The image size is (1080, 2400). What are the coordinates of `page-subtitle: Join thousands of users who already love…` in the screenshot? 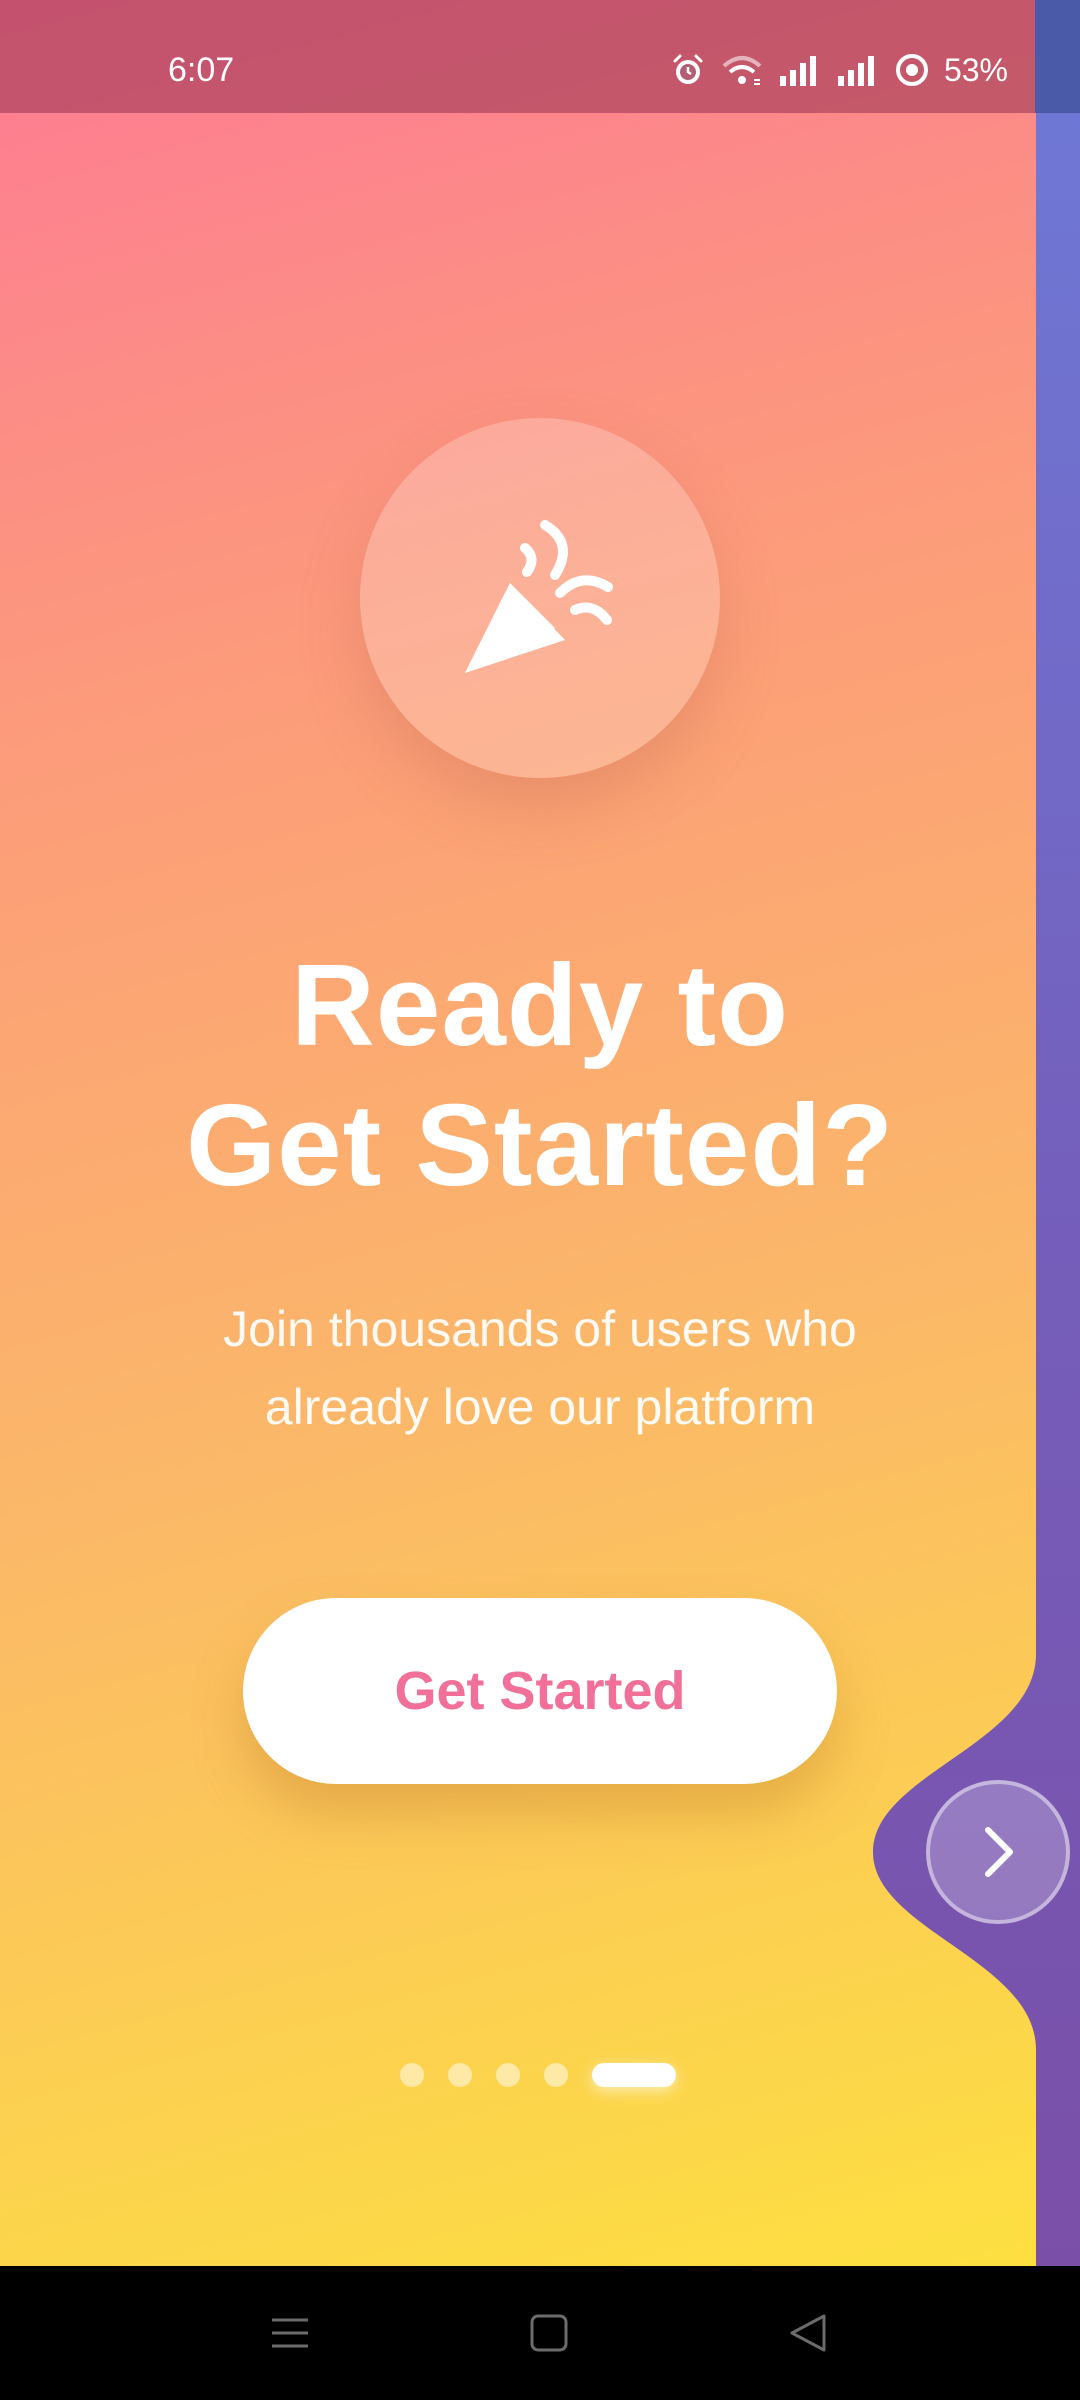 It's located at (540, 1368).